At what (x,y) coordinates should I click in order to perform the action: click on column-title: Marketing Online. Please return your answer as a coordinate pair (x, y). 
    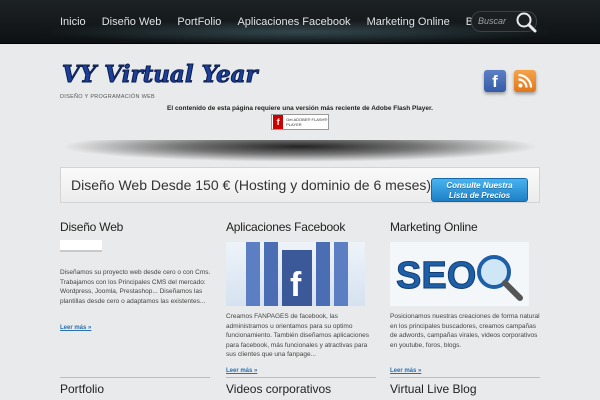
    Looking at the image, I should click on (434, 227).